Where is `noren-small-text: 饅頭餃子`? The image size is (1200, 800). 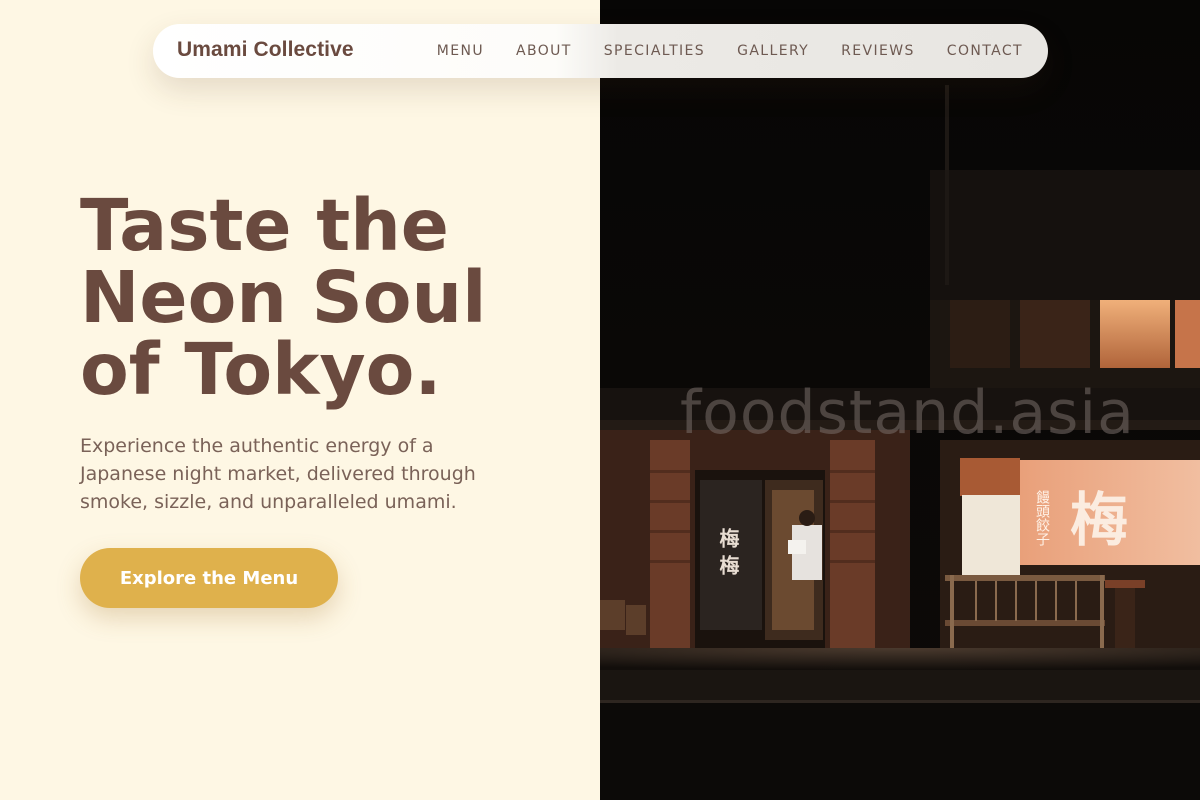 noren-small-text: 饅頭餃子 is located at coordinates (1042, 517).